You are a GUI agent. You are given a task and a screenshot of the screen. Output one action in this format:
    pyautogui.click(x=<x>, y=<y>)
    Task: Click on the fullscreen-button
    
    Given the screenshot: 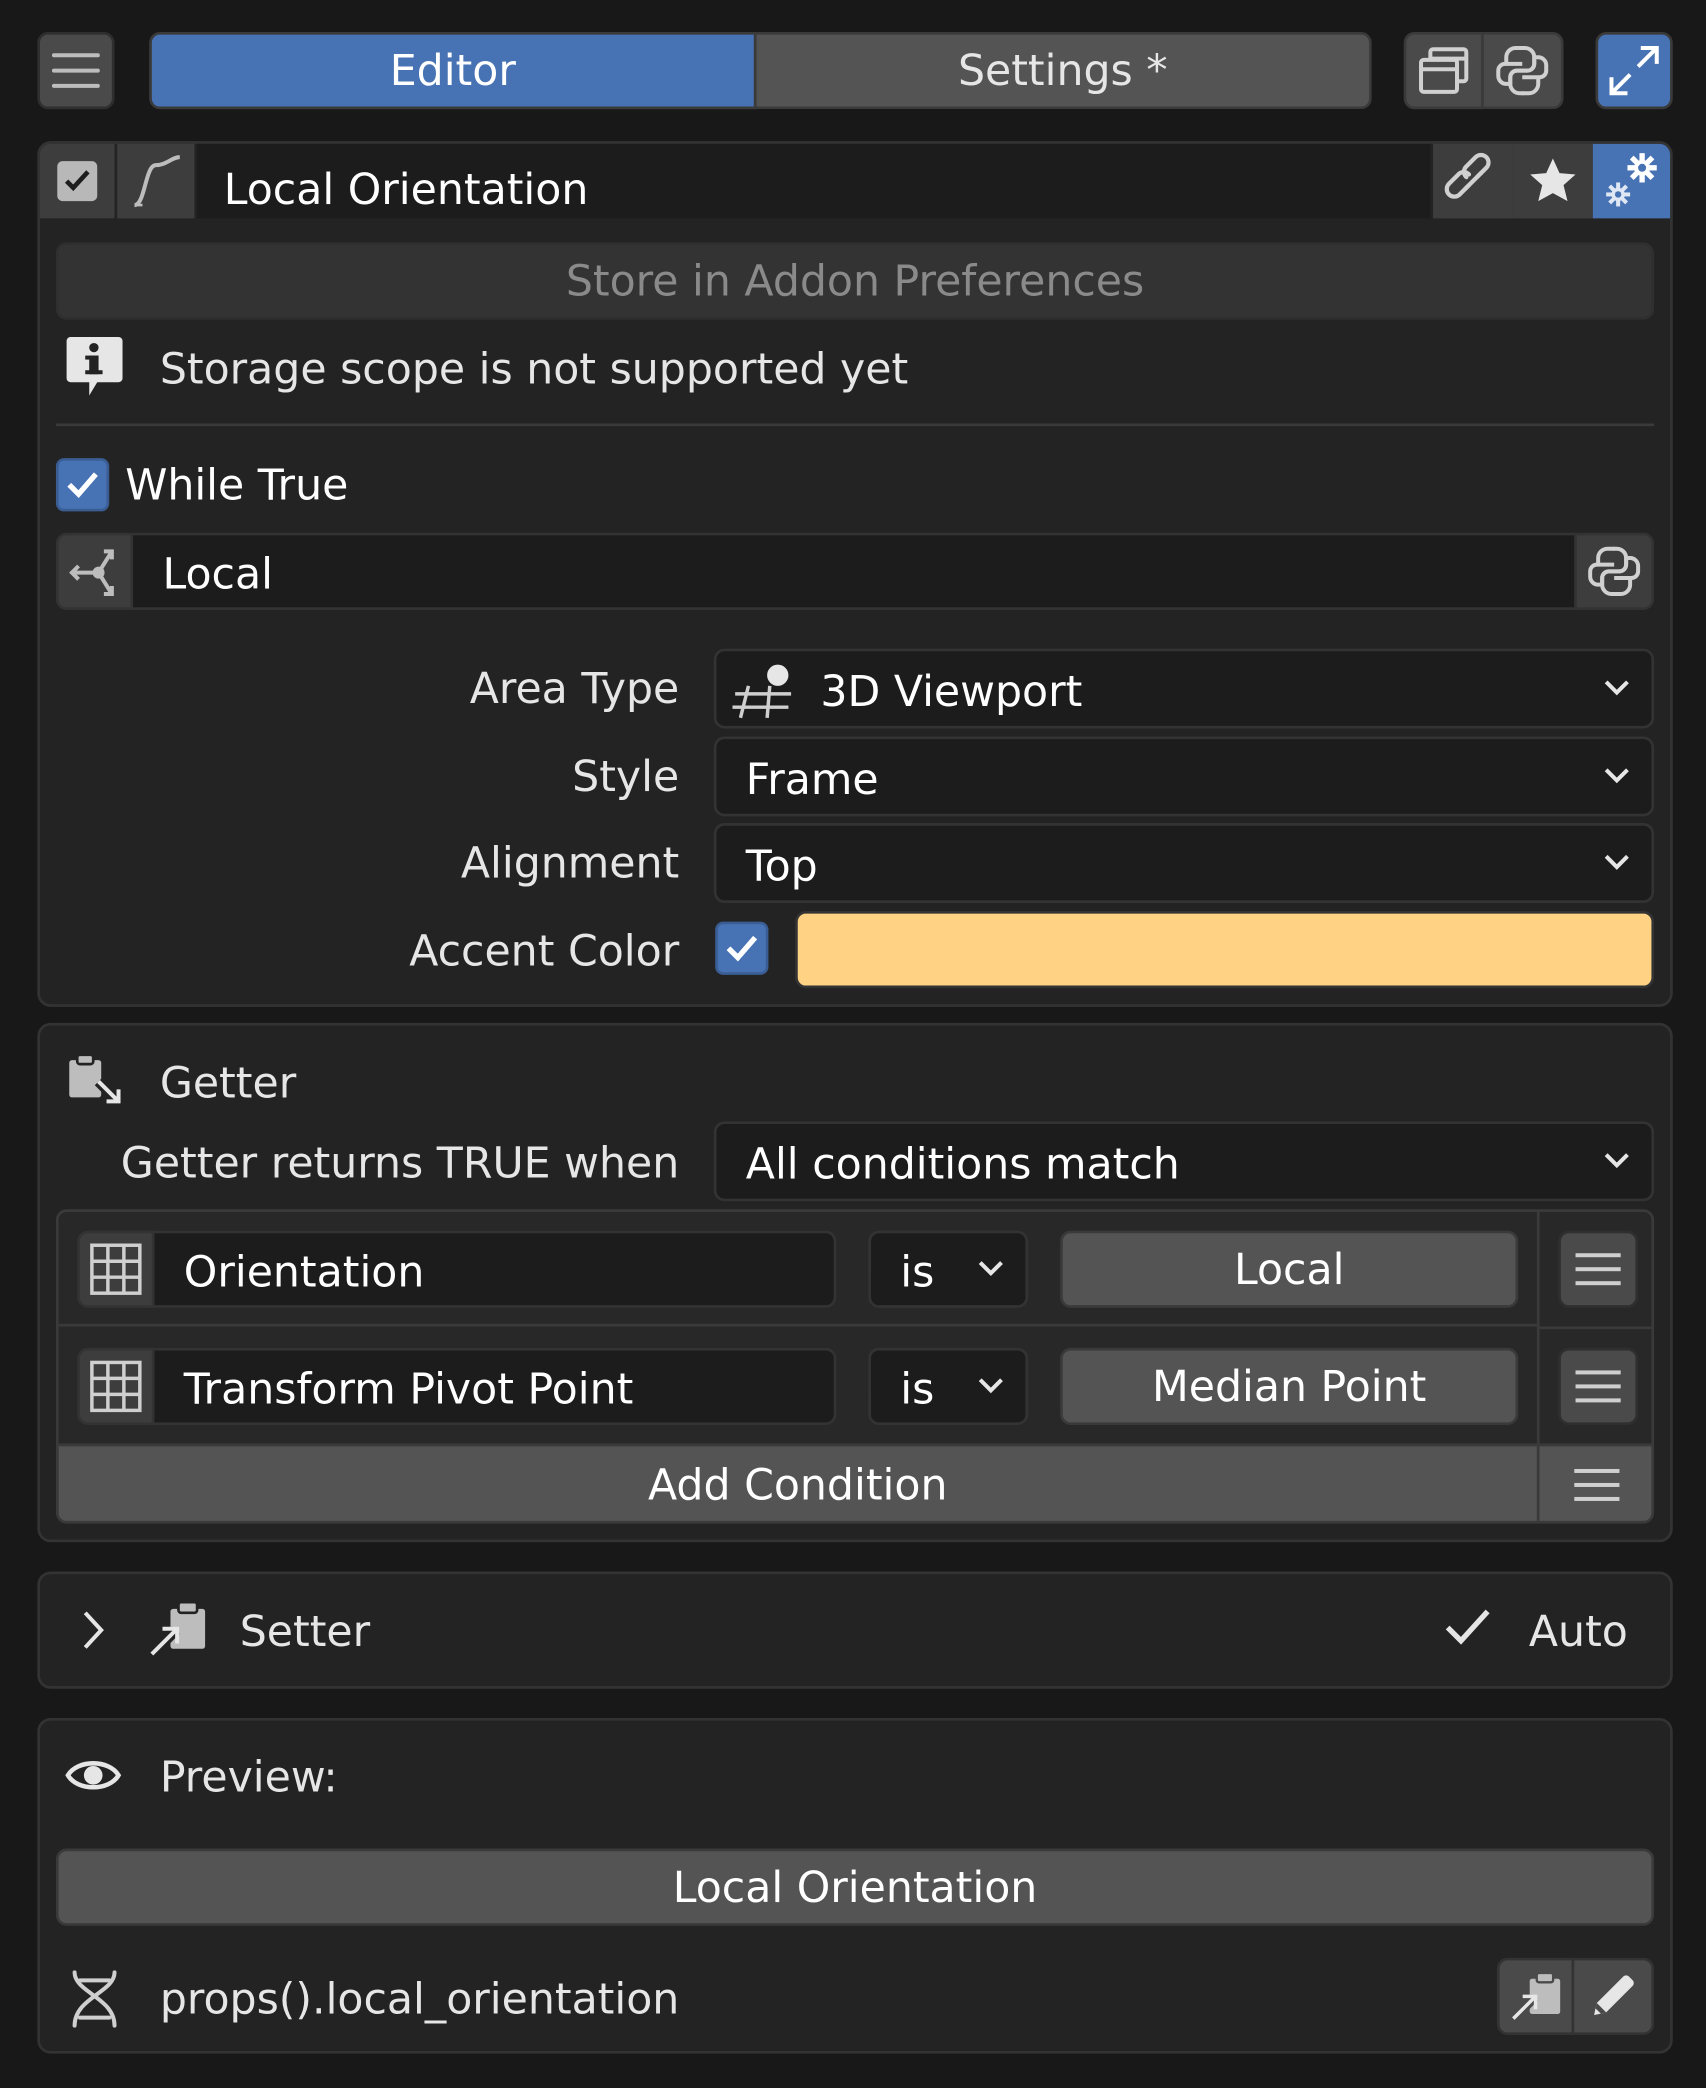 What is the action you would take?
    pyautogui.click(x=1634, y=70)
    